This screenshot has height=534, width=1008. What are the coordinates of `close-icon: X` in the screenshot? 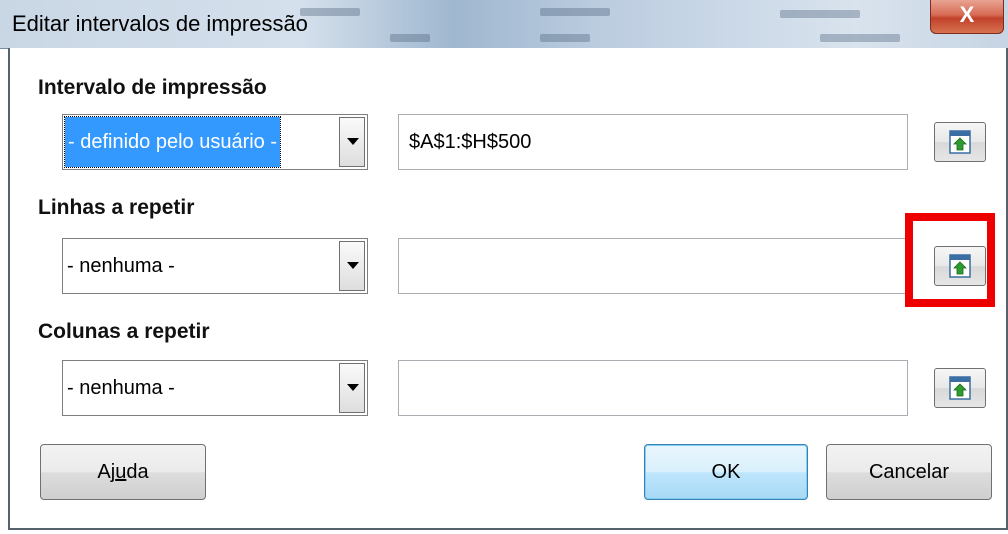 It's located at (967, 14).